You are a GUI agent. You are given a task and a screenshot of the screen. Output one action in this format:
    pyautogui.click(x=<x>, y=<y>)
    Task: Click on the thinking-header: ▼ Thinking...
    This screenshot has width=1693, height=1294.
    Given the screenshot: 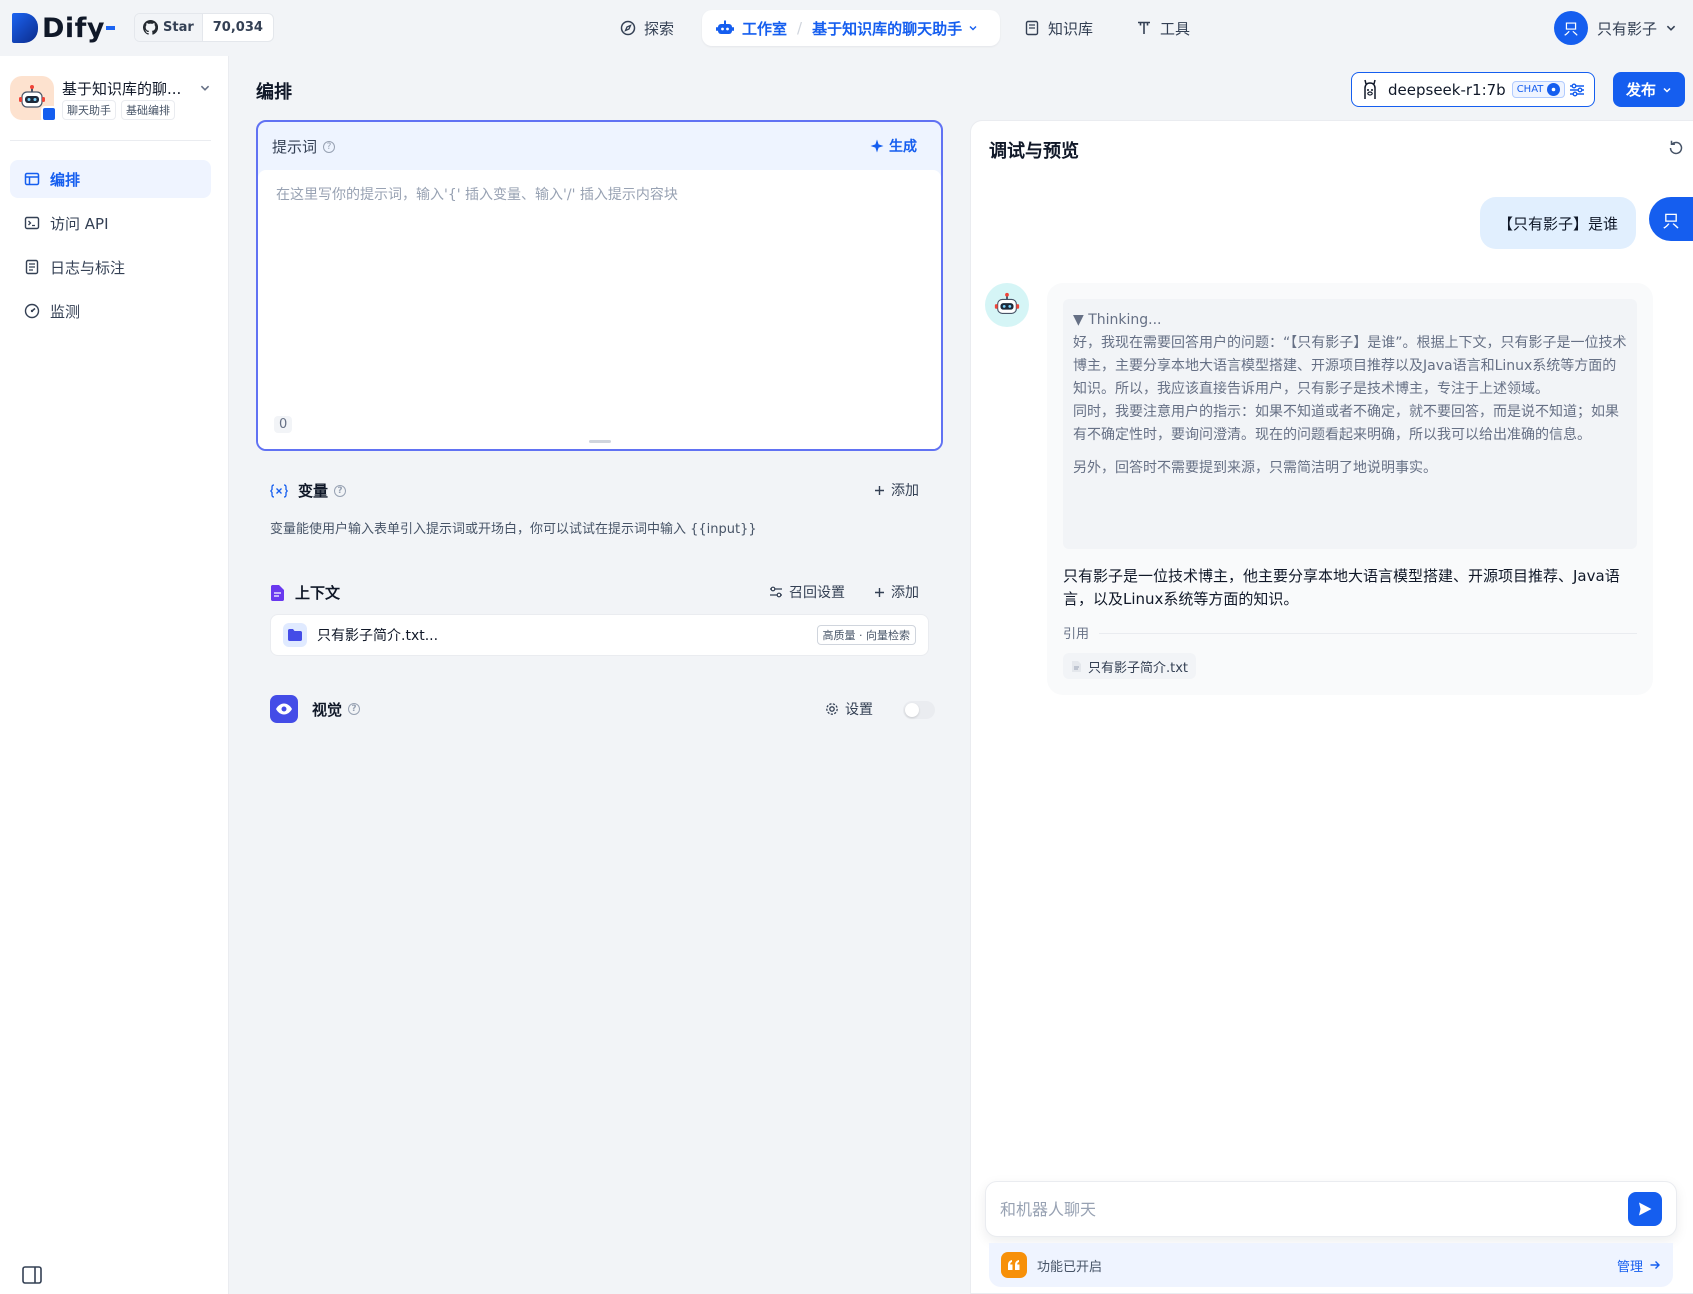 What is the action you would take?
    pyautogui.click(x=1117, y=320)
    